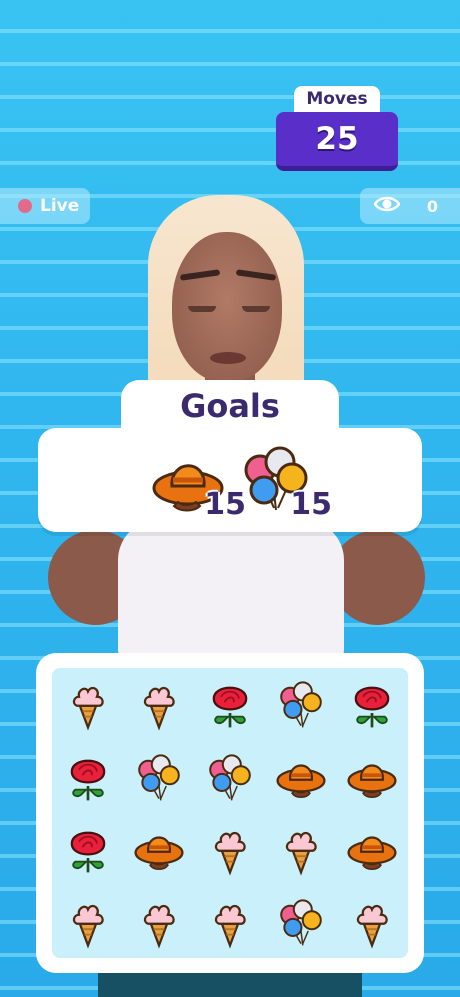  I want to click on eye-icon, so click(387, 206).